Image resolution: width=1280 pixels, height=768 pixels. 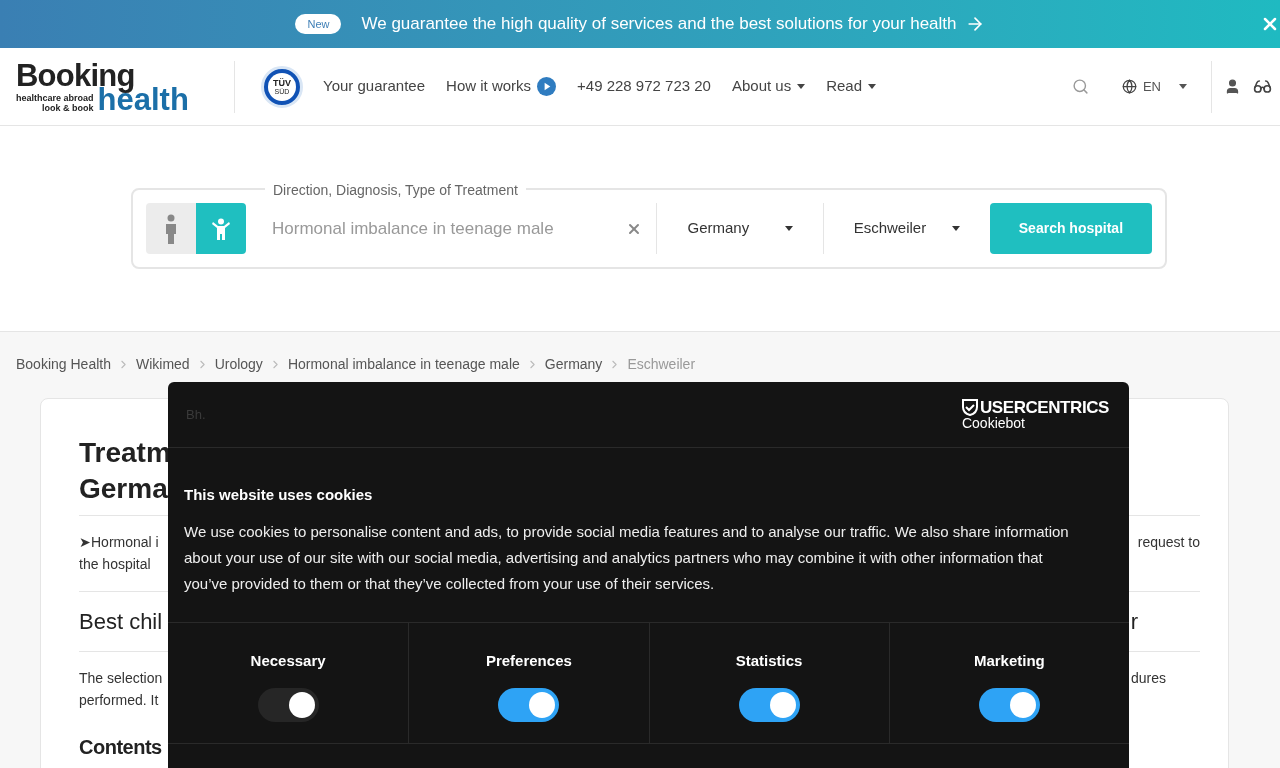 I want to click on new-badge: New, so click(x=318, y=24).